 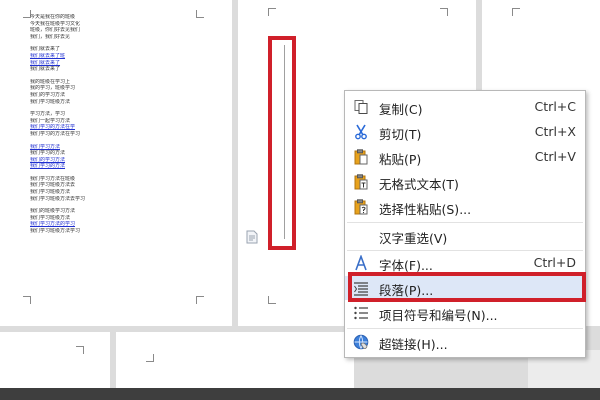 I want to click on document-page-bottom-middle, so click(x=235, y=362).